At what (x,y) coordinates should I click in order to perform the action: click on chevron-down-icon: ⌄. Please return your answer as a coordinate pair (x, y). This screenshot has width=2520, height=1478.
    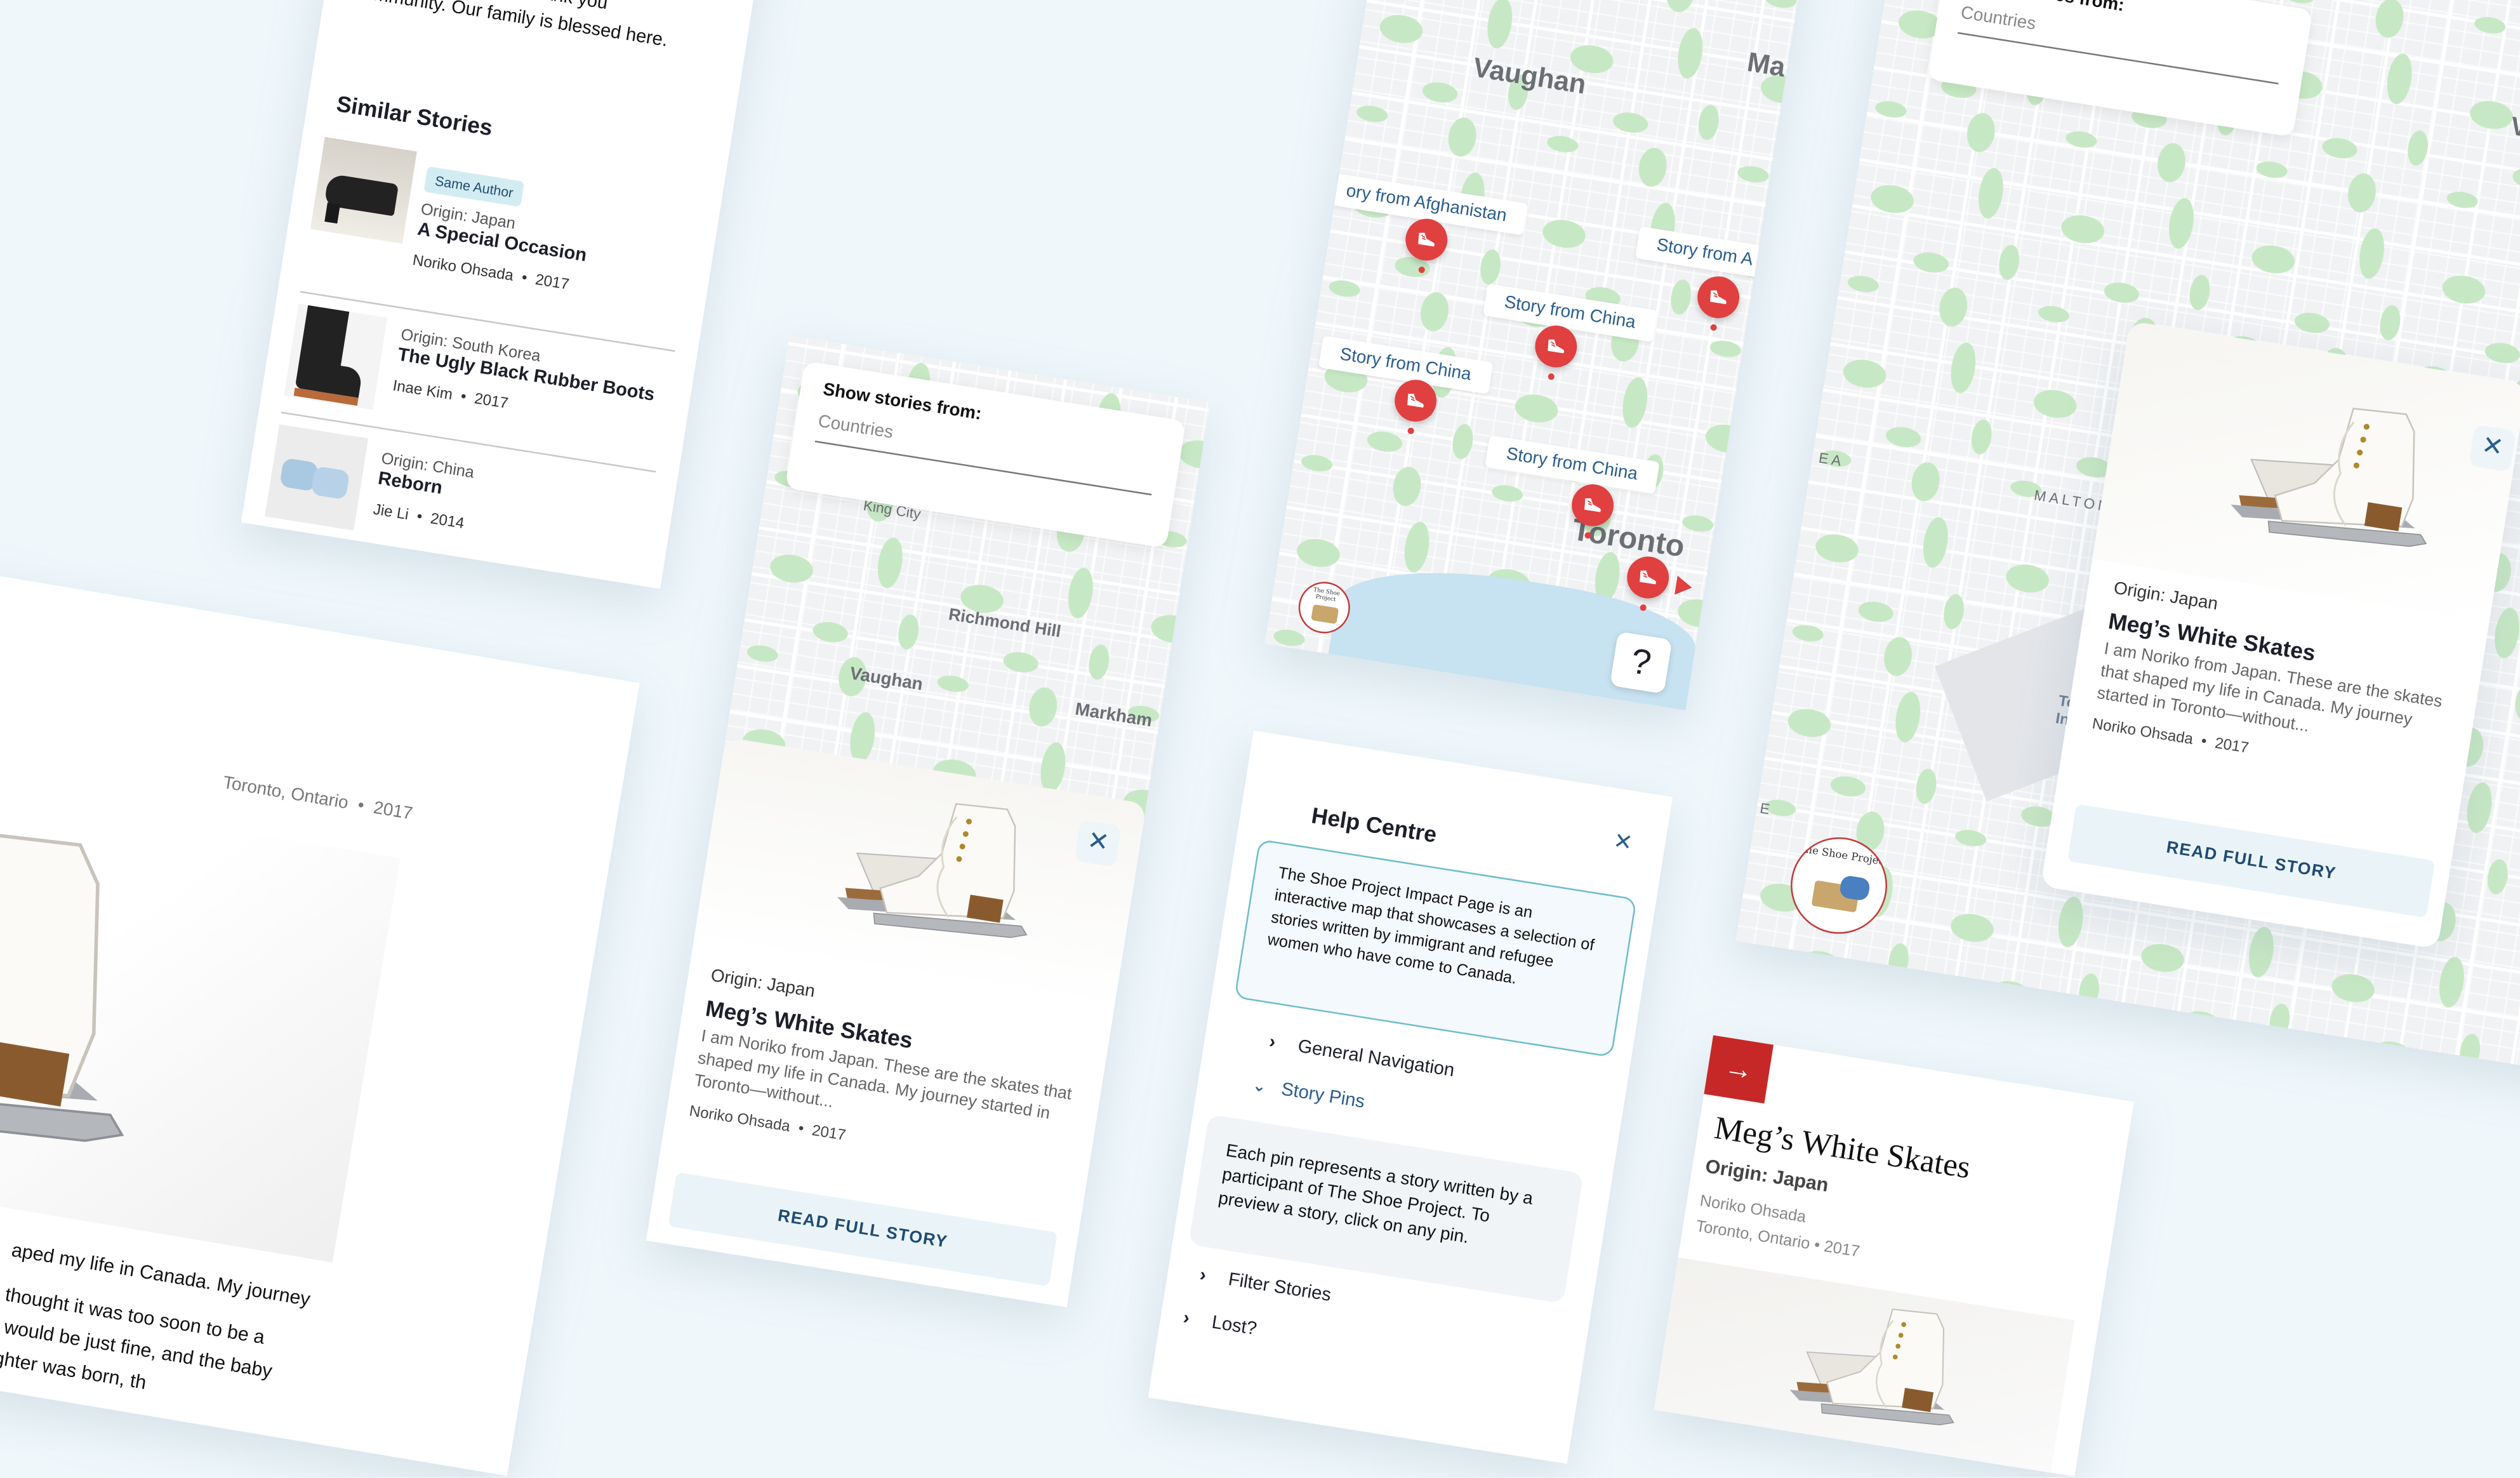
    Looking at the image, I should click on (1259, 1087).